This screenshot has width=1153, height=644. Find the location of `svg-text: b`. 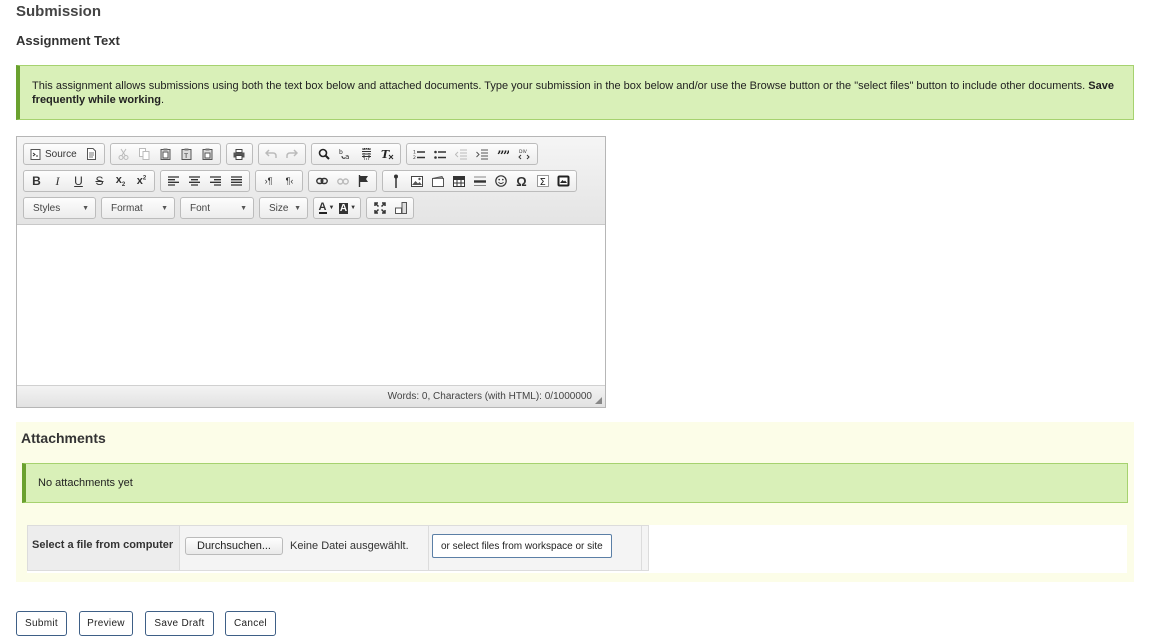

svg-text: b is located at coordinates (341, 152).